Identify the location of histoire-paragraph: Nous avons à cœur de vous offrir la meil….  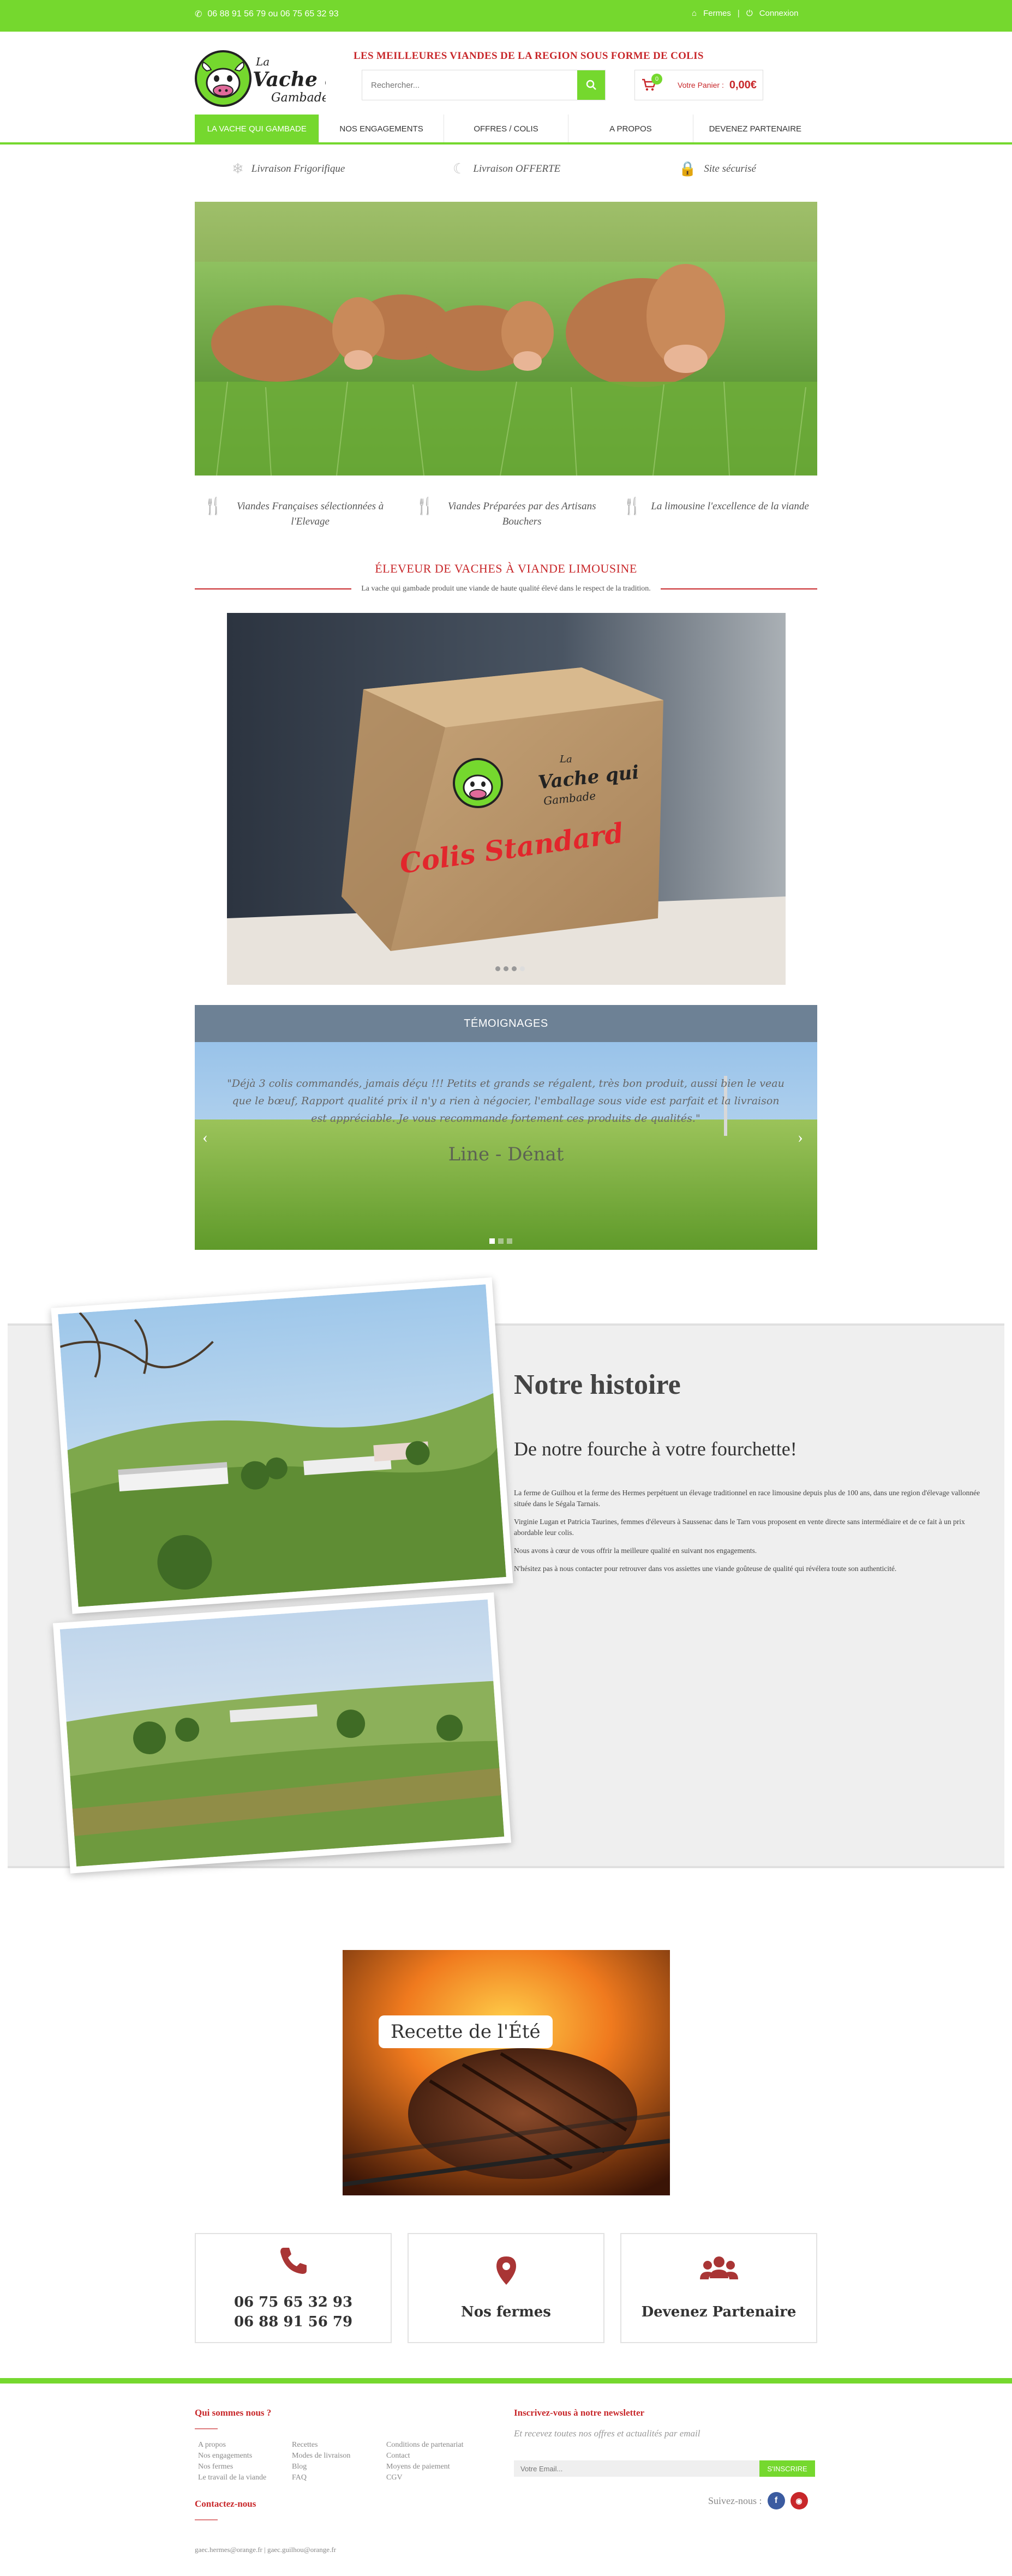
(635, 1550).